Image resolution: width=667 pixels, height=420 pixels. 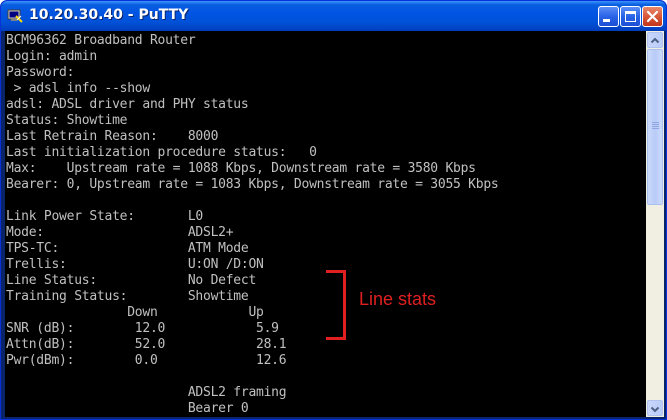 What do you see at coordinates (333, 16) in the screenshot?
I see `title-bar: 10.20.30.40 - PuTTY` at bounding box center [333, 16].